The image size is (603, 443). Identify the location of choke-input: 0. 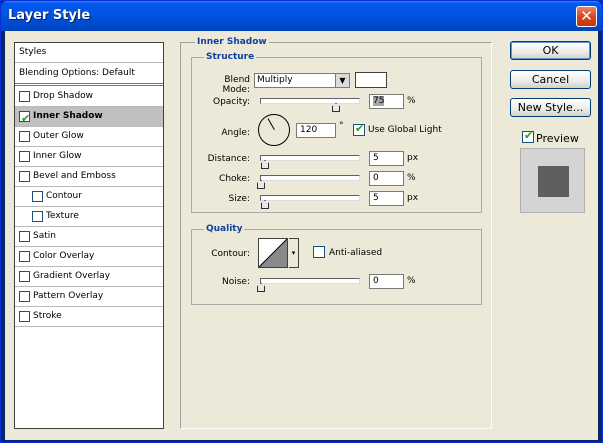
(386, 178).